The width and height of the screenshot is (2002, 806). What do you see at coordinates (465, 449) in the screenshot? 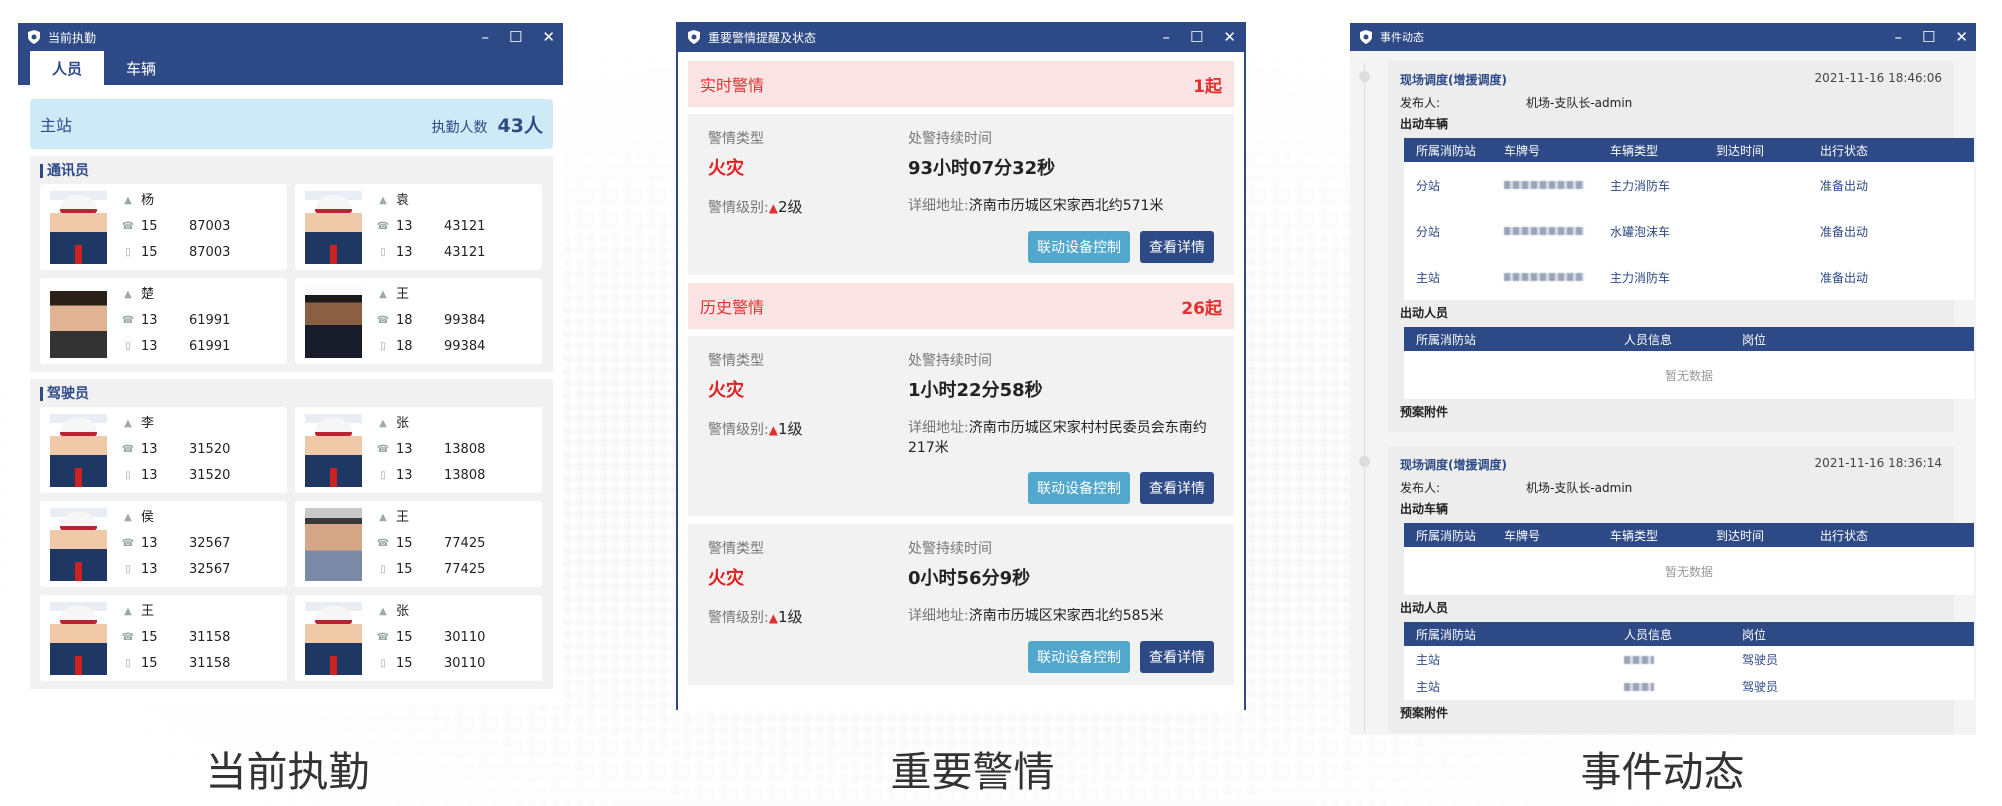
I see `phone-tail: 13808` at bounding box center [465, 449].